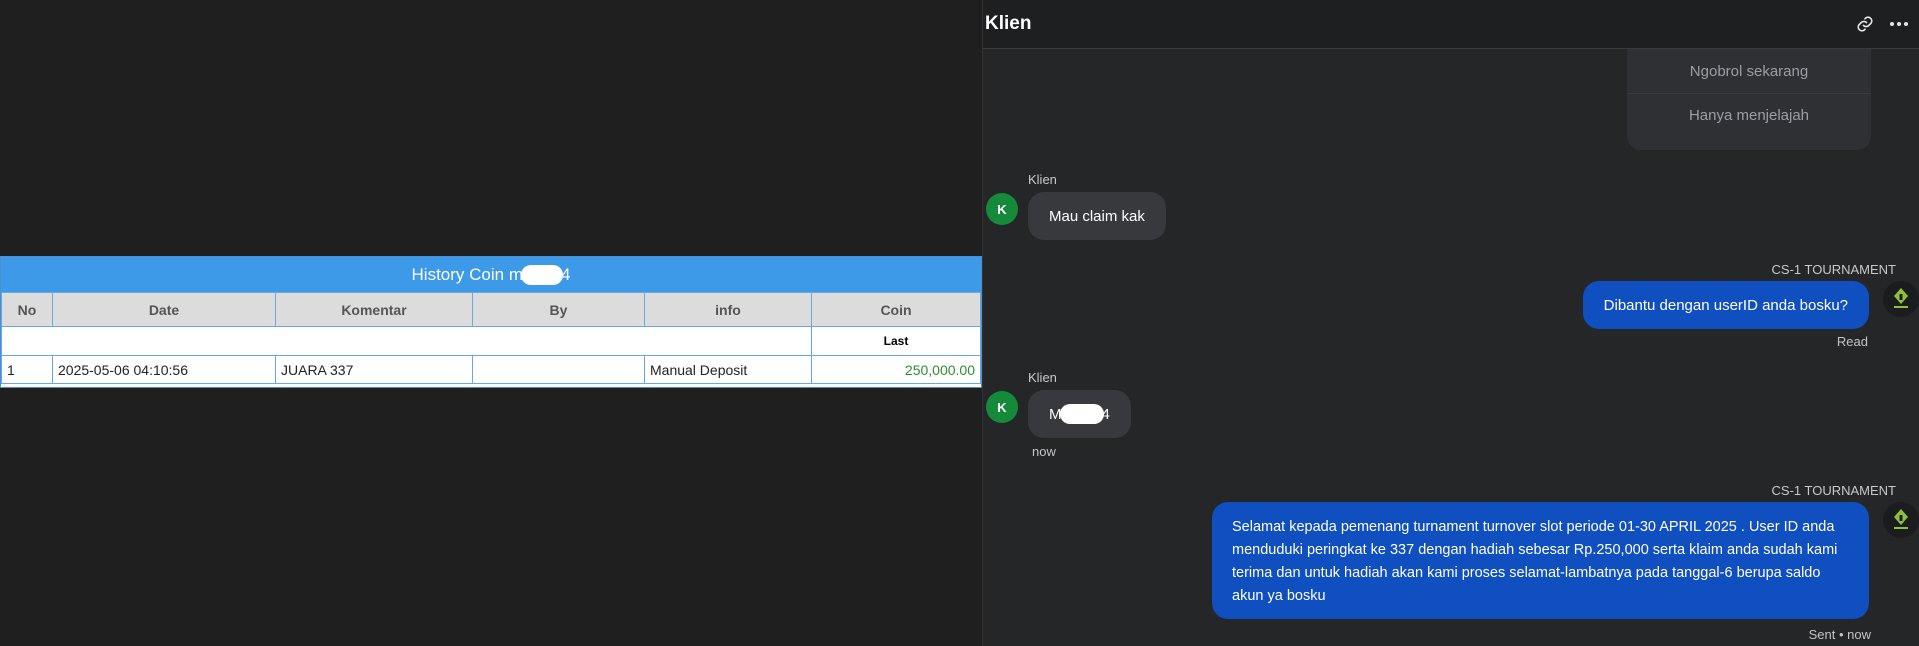  Describe the element at coordinates (1725, 305) in the screenshot. I see `message-bubble-outgoing: Dibantu dengan userID anda bosku?` at that location.